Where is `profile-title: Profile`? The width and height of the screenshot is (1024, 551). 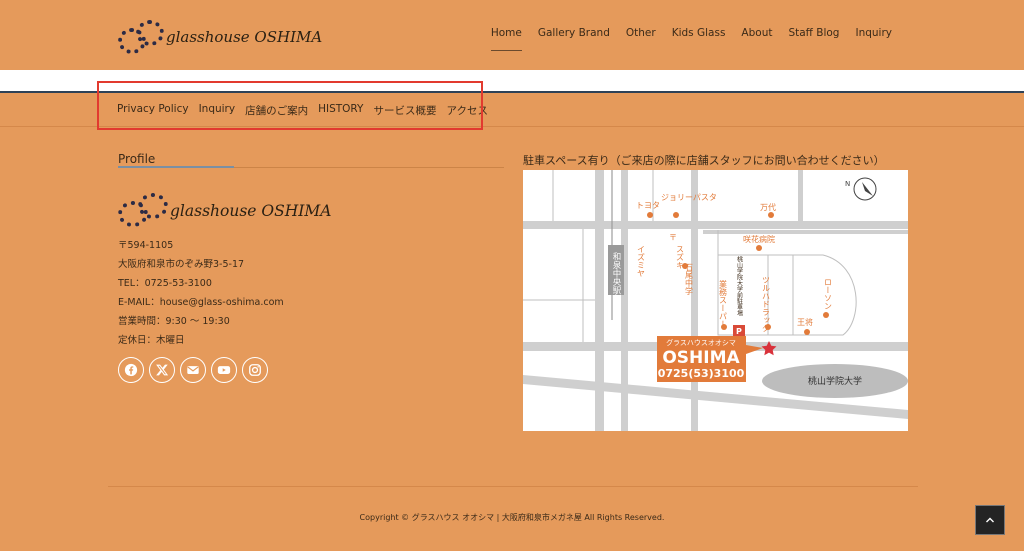
profile-title: Profile is located at coordinates (137, 159).